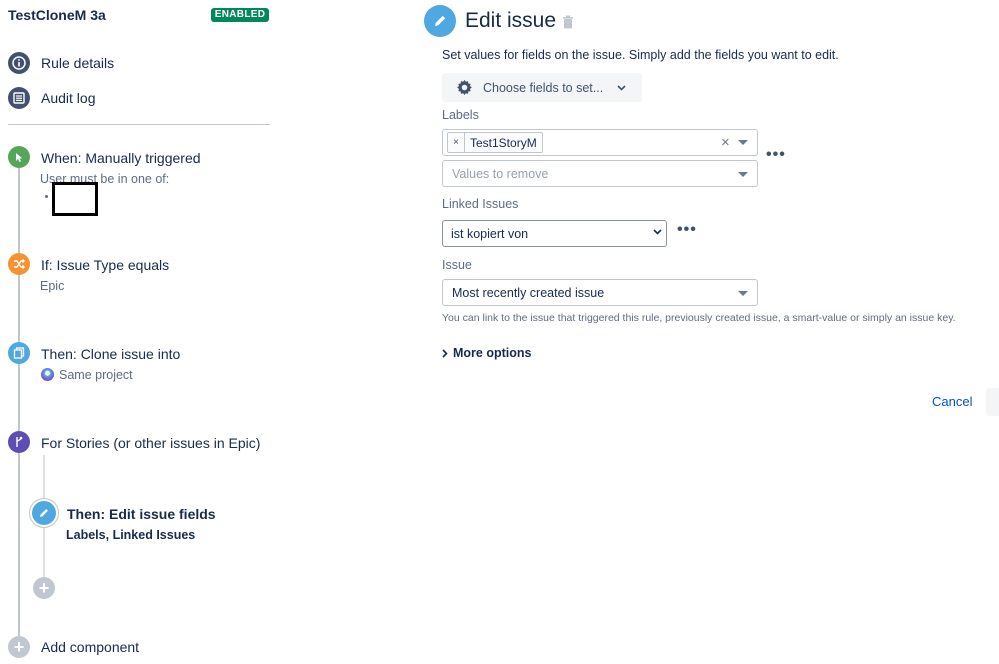 This screenshot has height=664, width=999. What do you see at coordinates (96, 375) in the screenshot?
I see `component-subtitle: Same project` at bounding box center [96, 375].